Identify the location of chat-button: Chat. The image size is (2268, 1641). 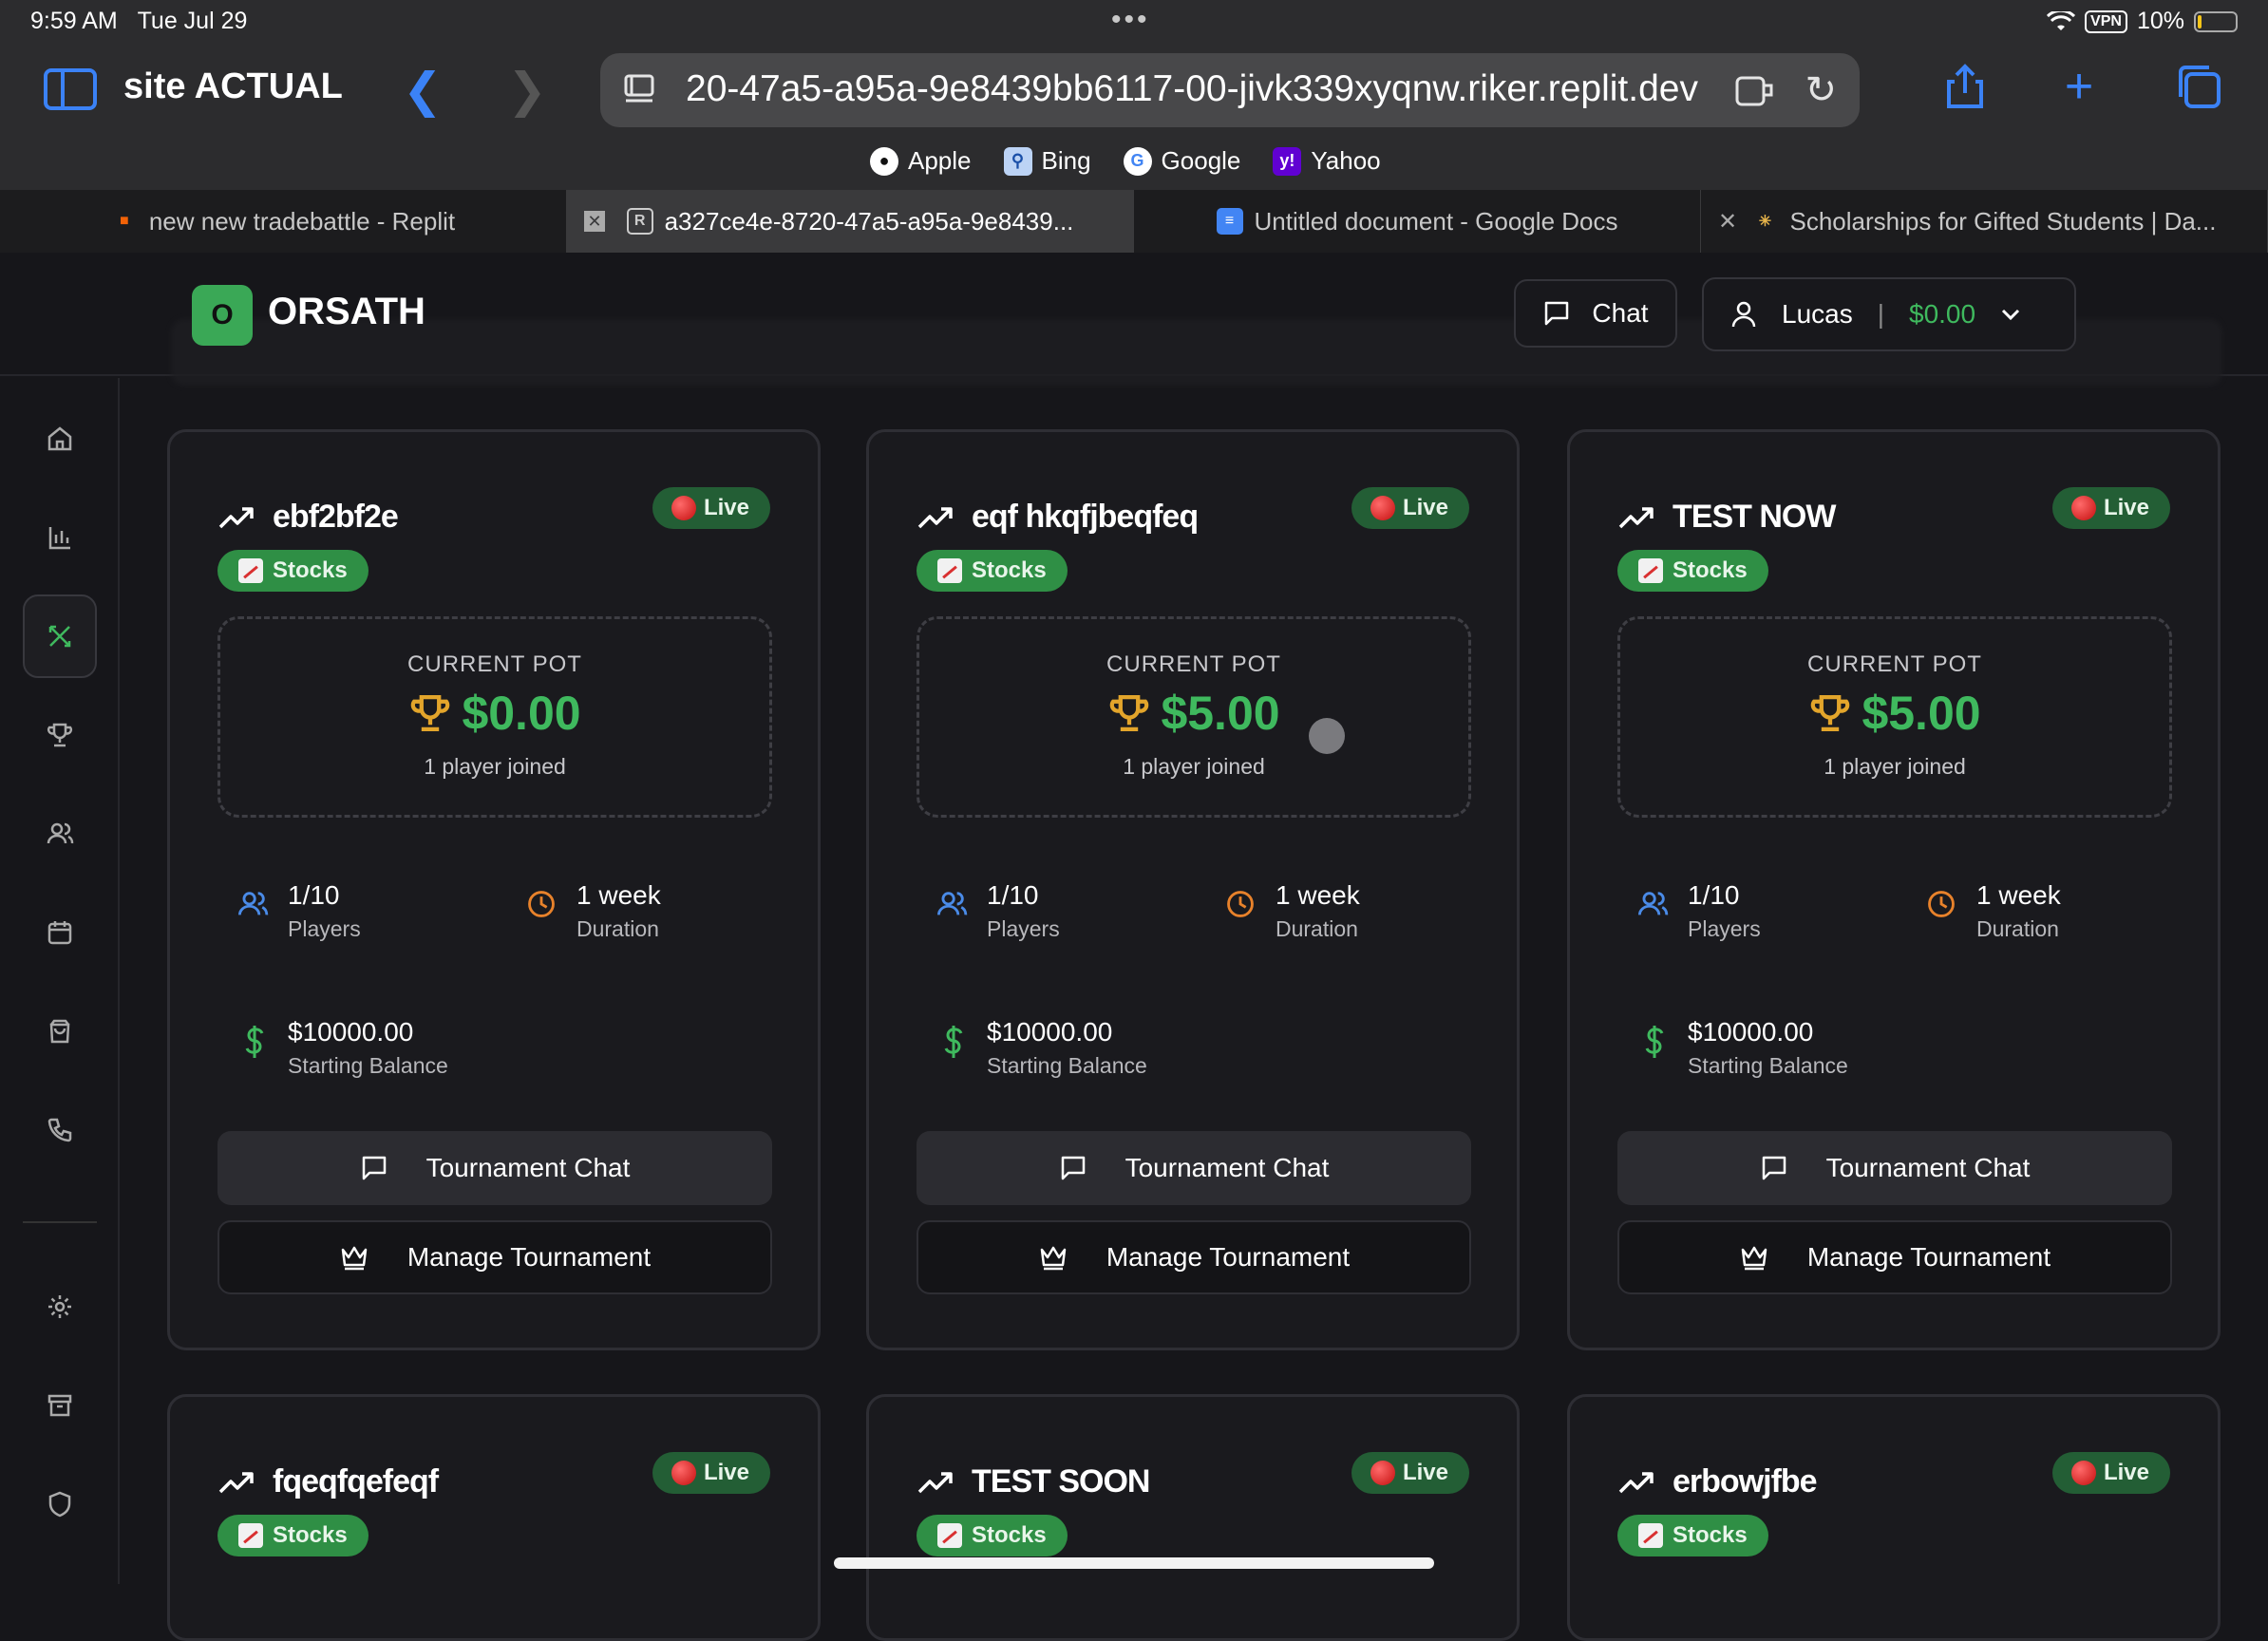
(1596, 313).